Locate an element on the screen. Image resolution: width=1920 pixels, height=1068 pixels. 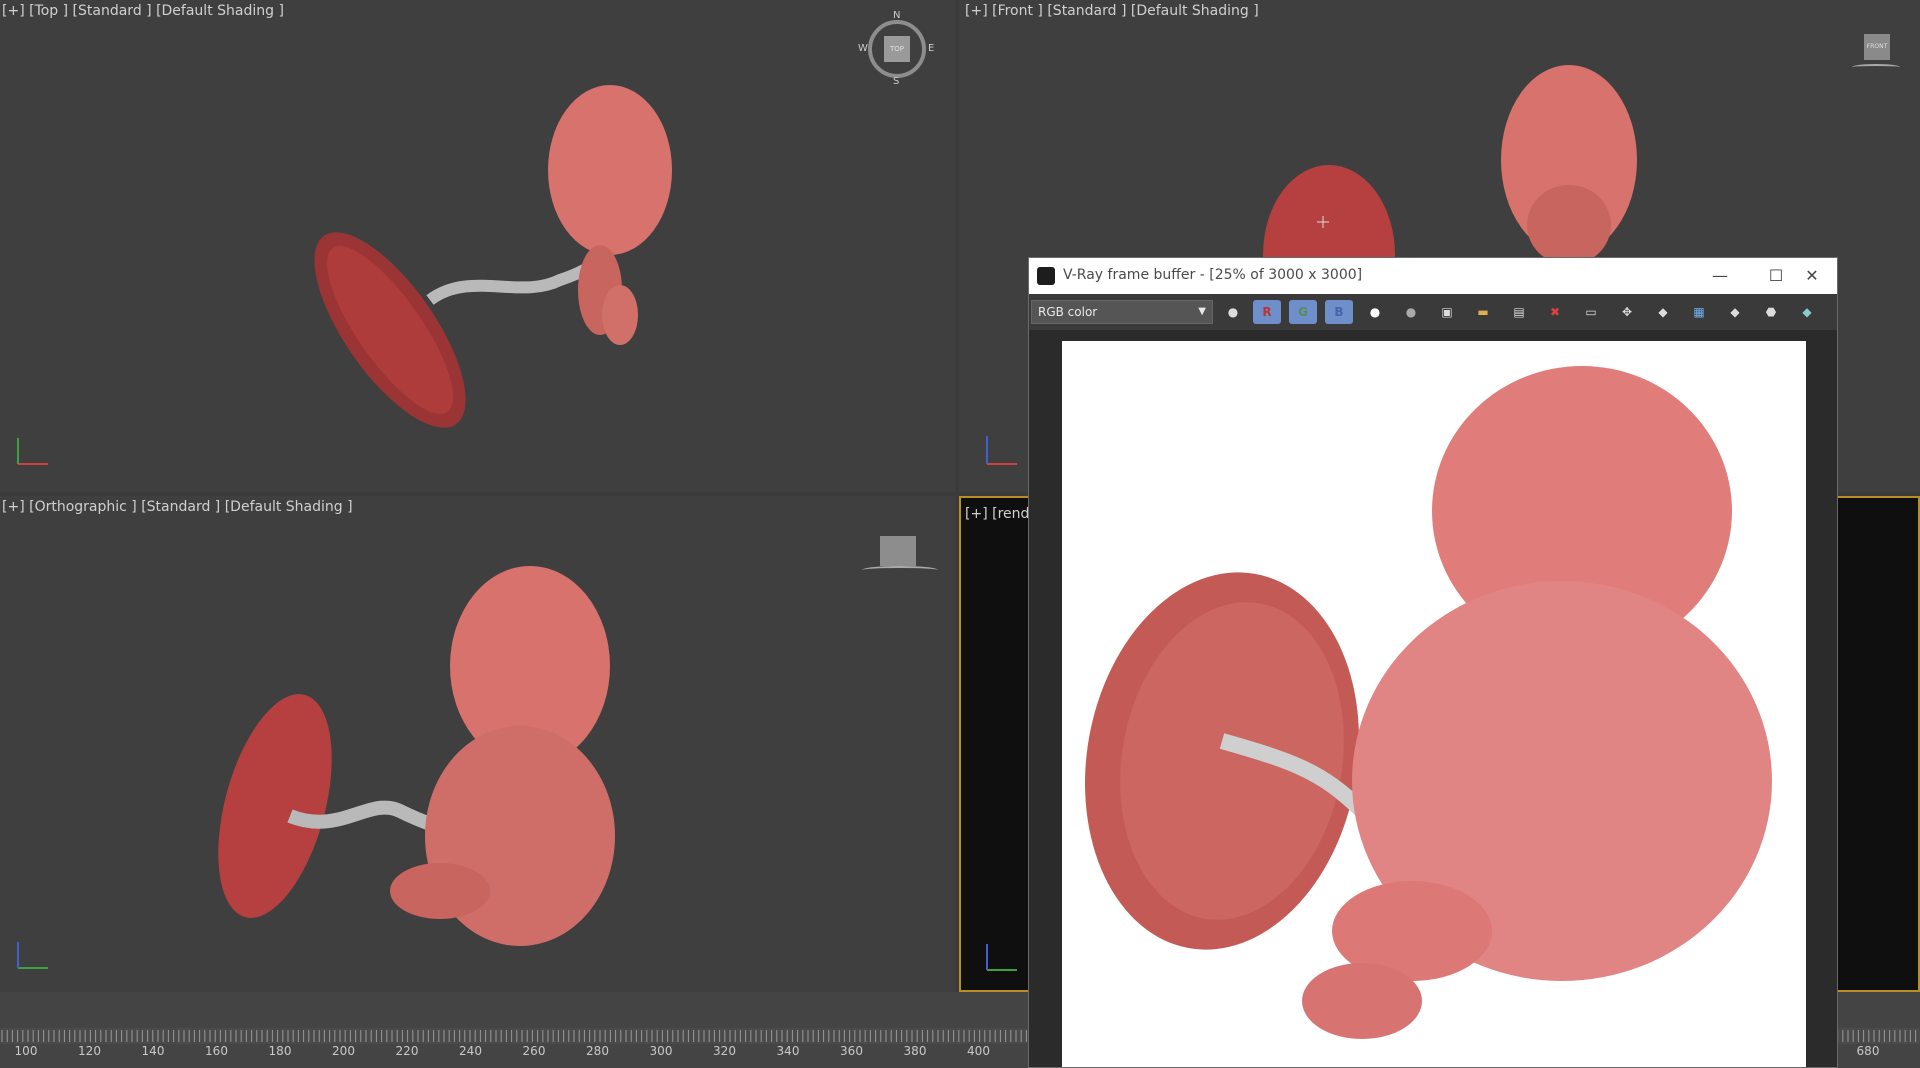
timeline-tick: 300 is located at coordinates (661, 1051).